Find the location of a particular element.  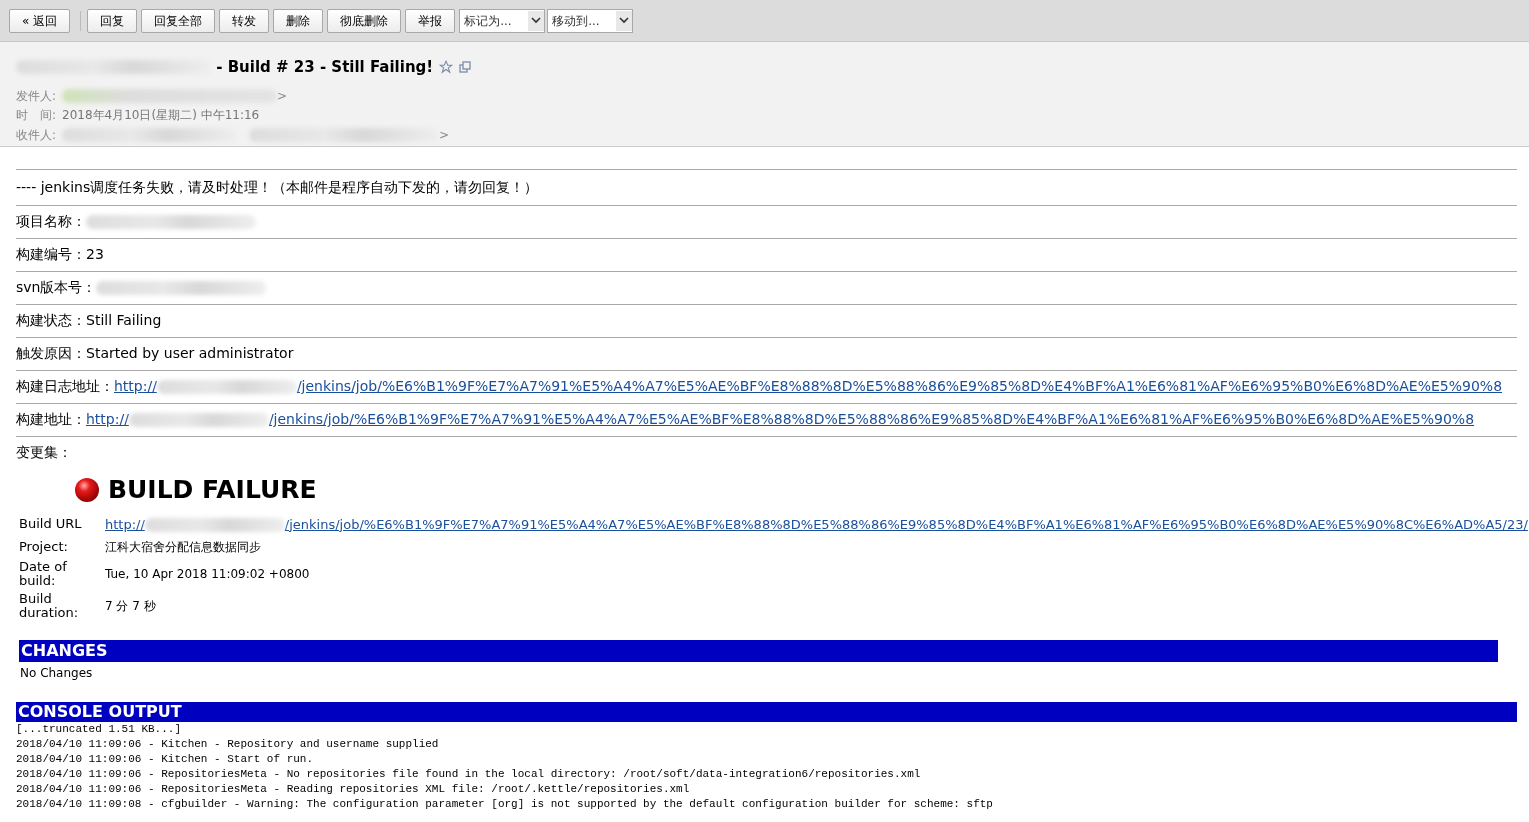

url-link: http:// /jenkins/job/%E6%B1%9F%E7%A7%91%E5%A4%A7%E5%AE%BF%E8%88%8D%E5%88%86%E9%85%8D%E4%BF%A1%E6%81%AF%E6%95%B0%E6%8D%AE%E5%90%8C%E6%AD%A5/23/ is located at coordinates (816, 524).